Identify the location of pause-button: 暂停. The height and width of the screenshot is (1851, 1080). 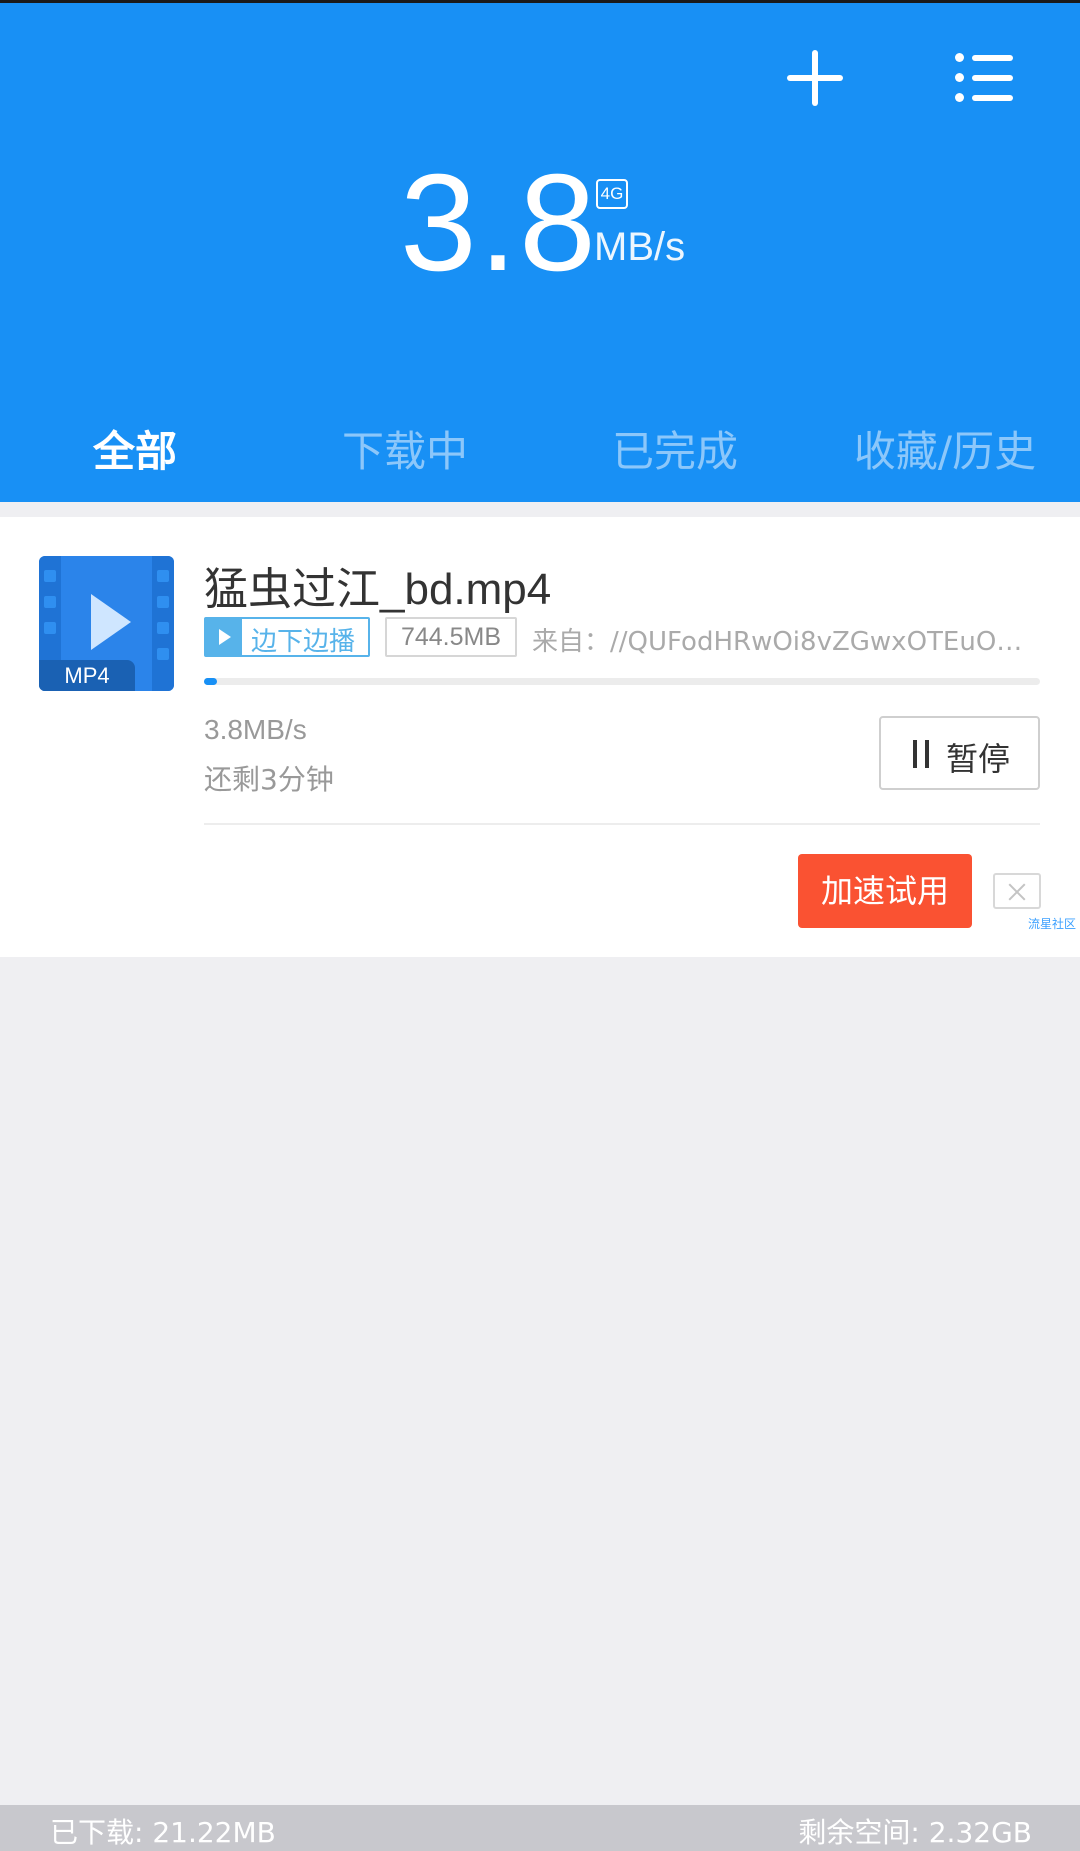
(959, 753).